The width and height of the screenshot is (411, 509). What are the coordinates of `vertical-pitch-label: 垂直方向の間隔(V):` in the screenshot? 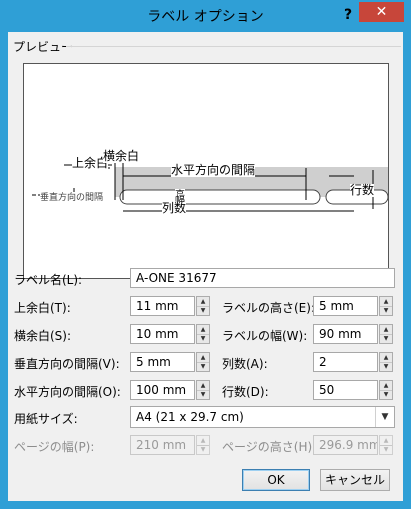 It's located at (67, 364).